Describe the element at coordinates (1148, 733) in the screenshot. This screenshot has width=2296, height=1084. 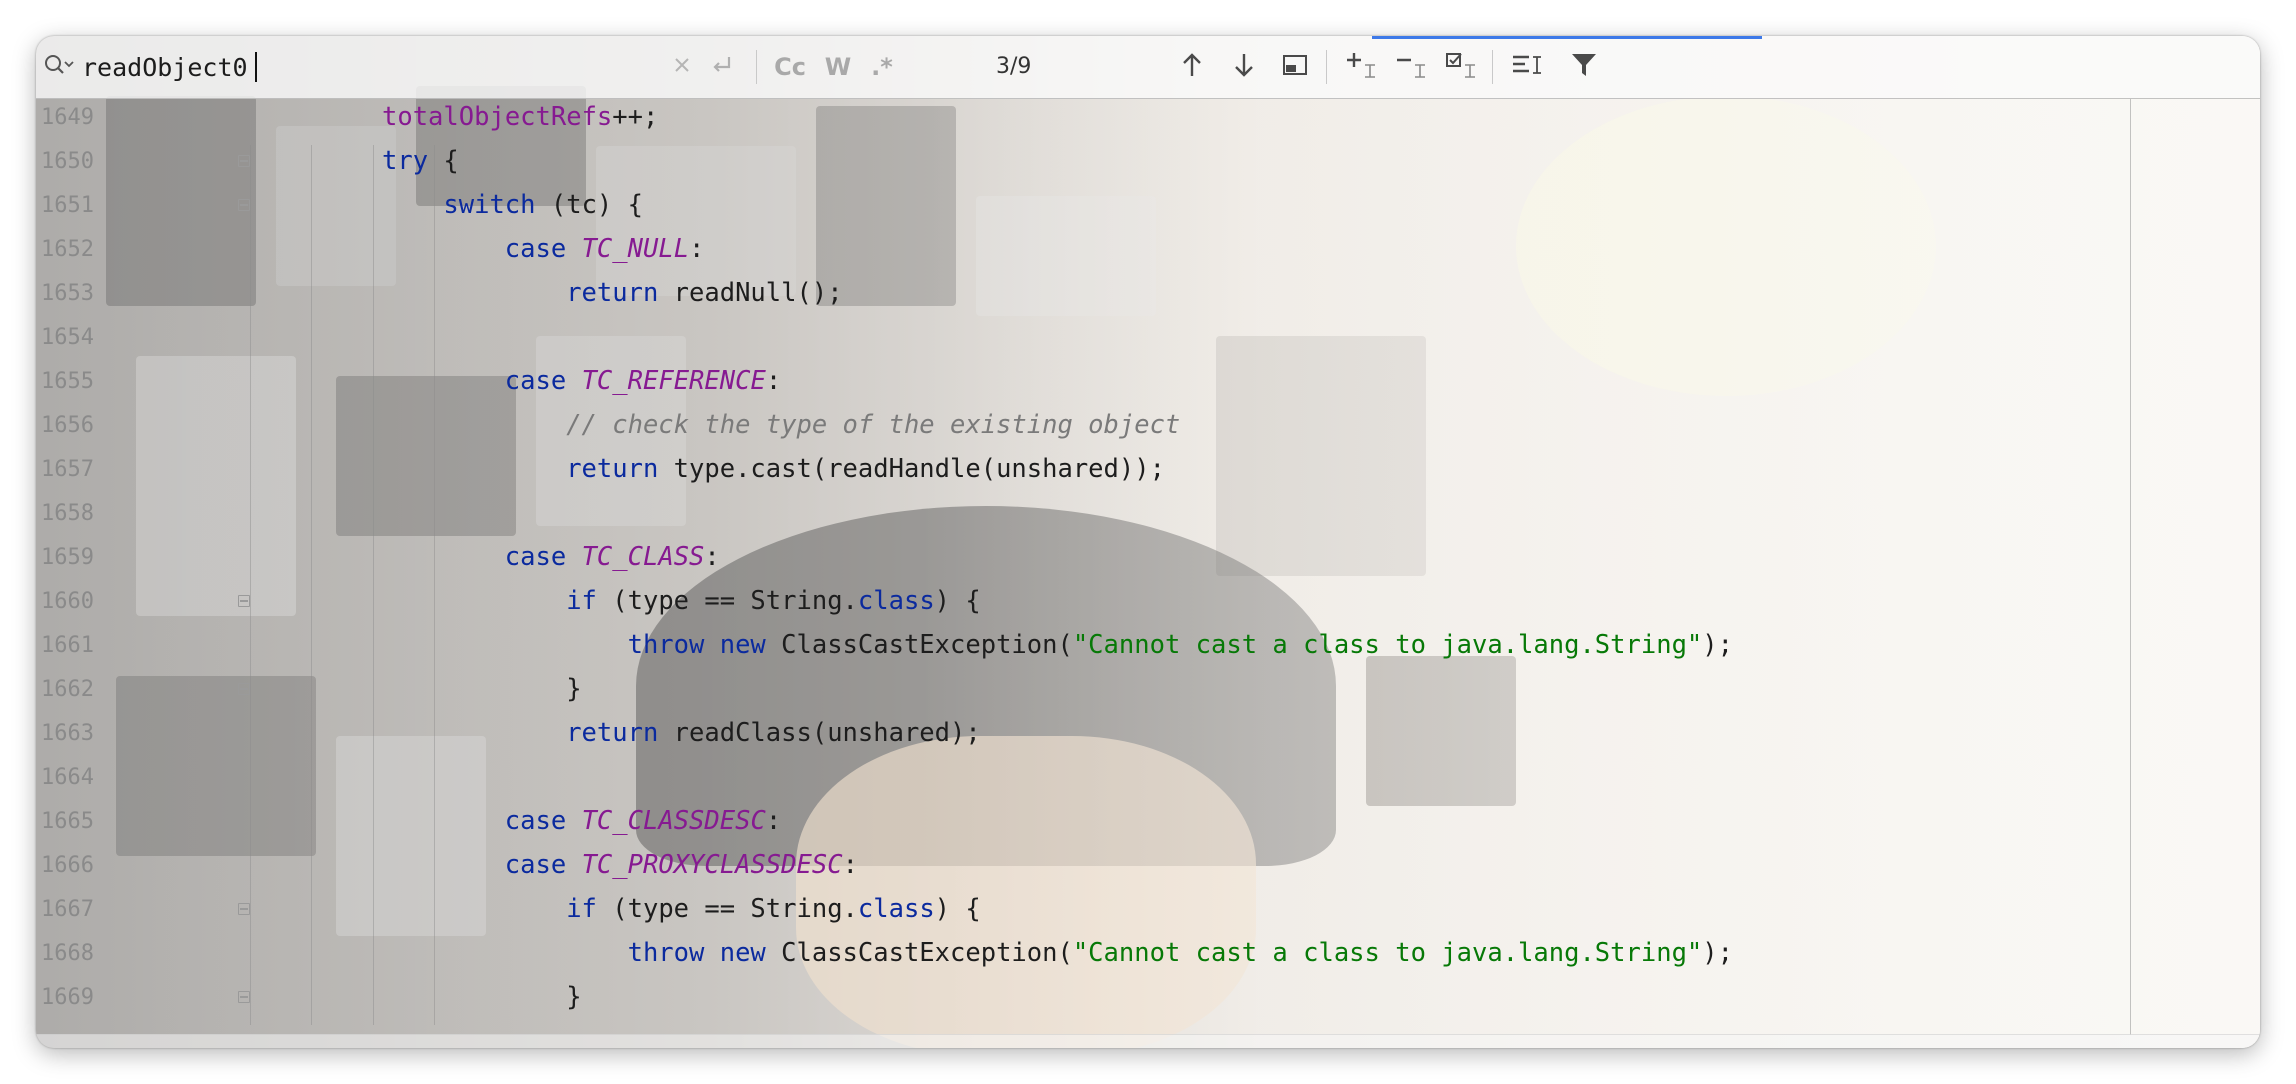
I see `code-line: 1663 return readClass(unshared);` at that location.